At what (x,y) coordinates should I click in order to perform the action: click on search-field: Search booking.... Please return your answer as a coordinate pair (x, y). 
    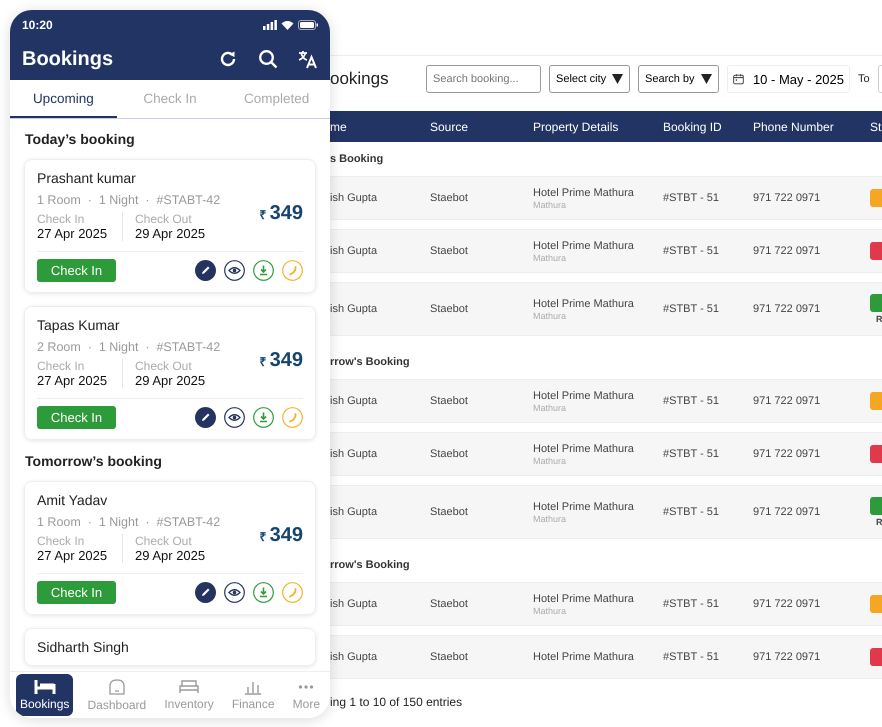
    Looking at the image, I should click on (483, 79).